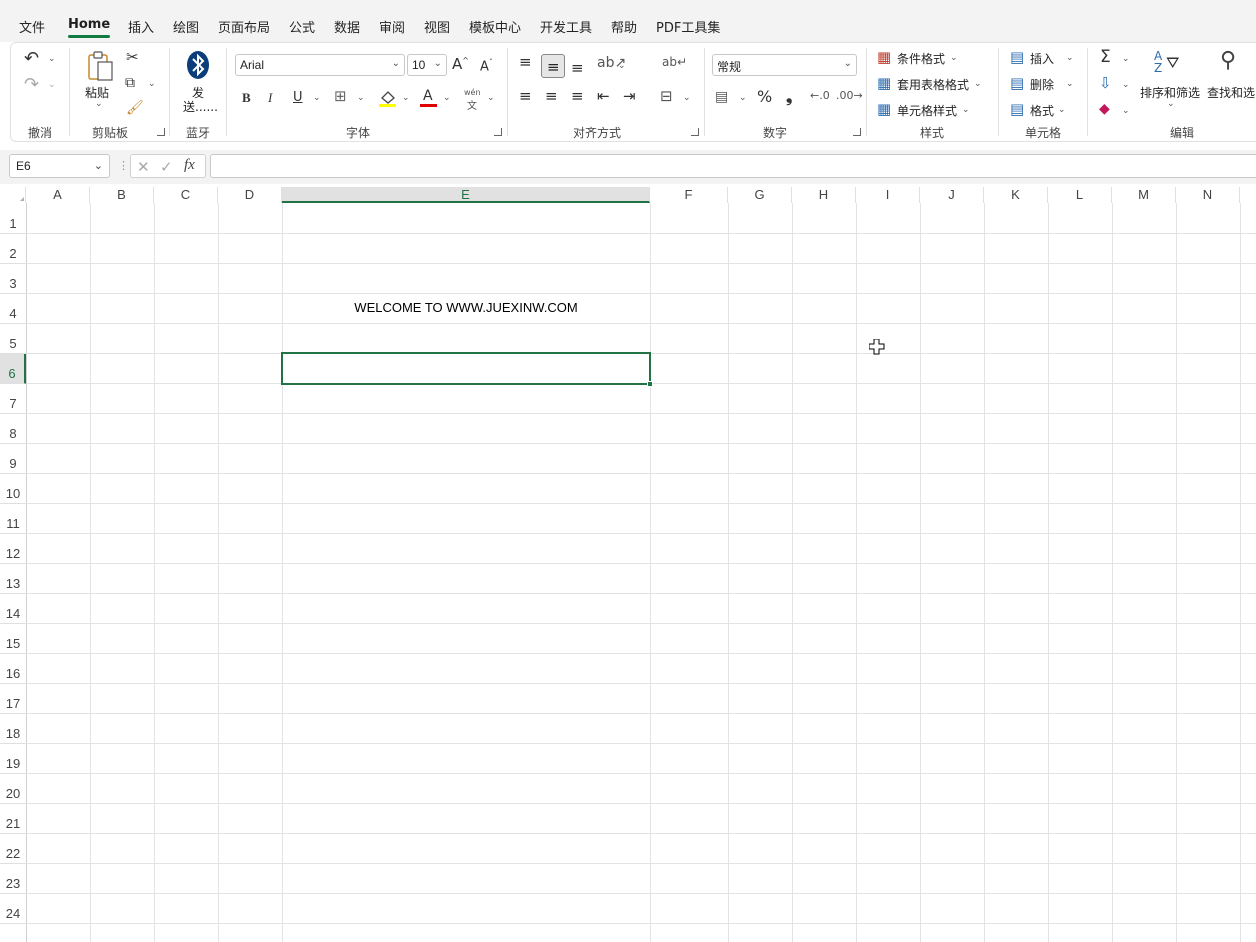 This screenshot has height=942, width=1256. I want to click on conditional-format-dropdown-icon: ⌄, so click(954, 58).